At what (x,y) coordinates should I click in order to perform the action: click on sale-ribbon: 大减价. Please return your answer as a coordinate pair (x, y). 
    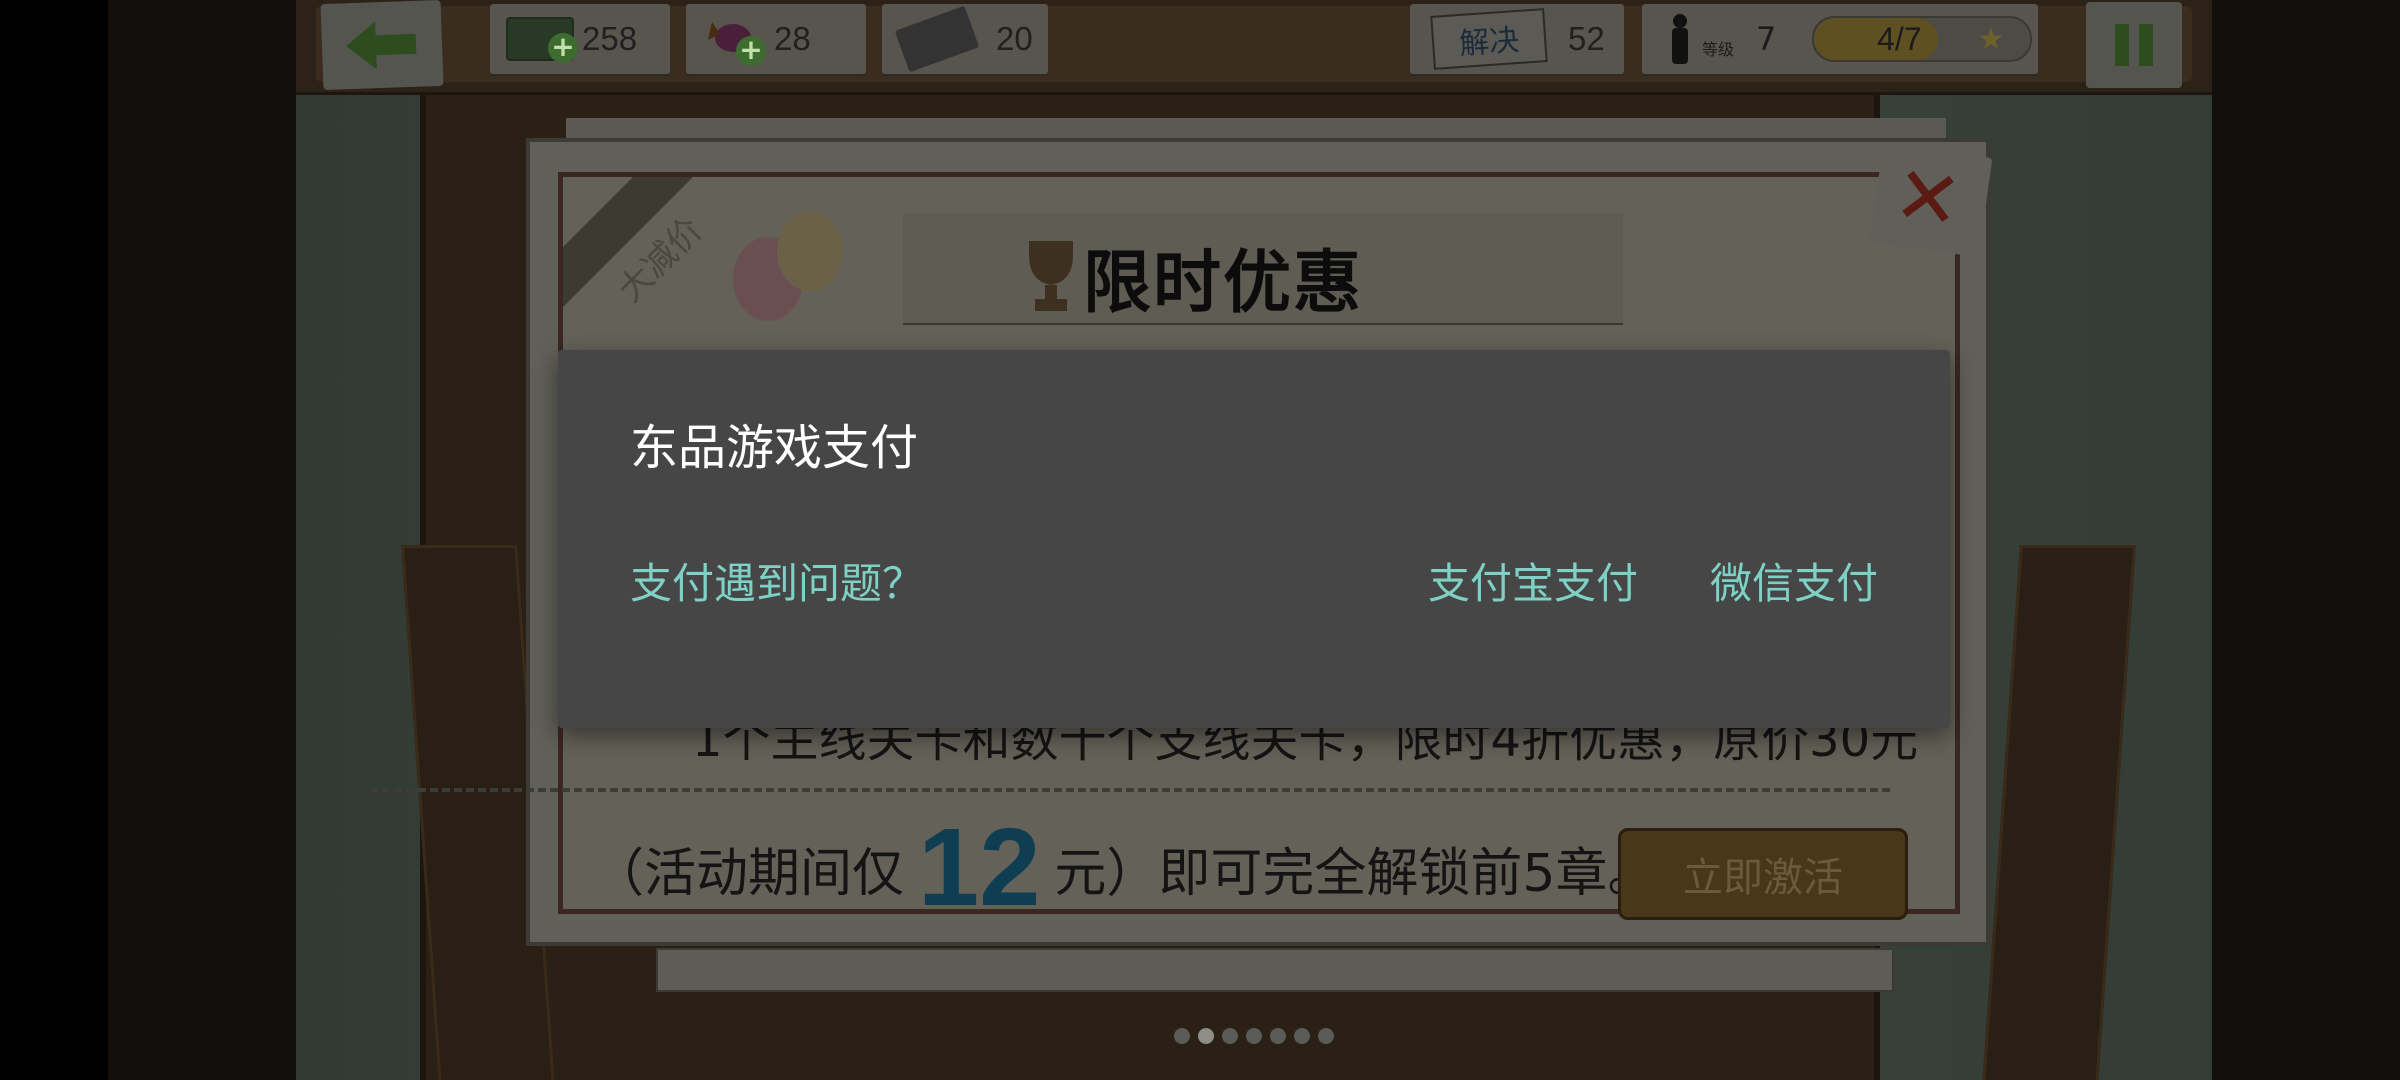
    Looking at the image, I should click on (643, 257).